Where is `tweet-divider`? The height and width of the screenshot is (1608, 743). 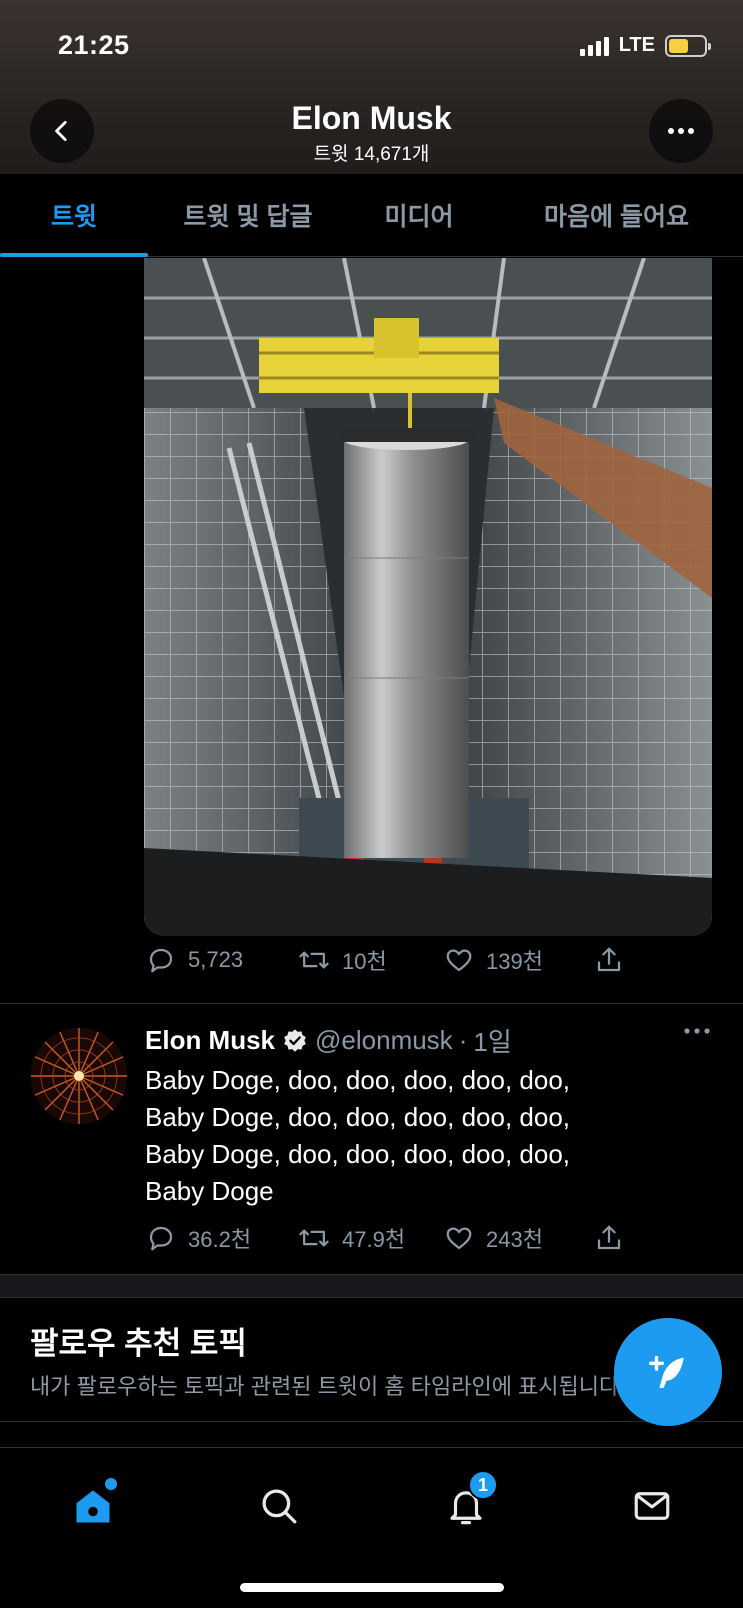
tweet-divider is located at coordinates (371, 1003).